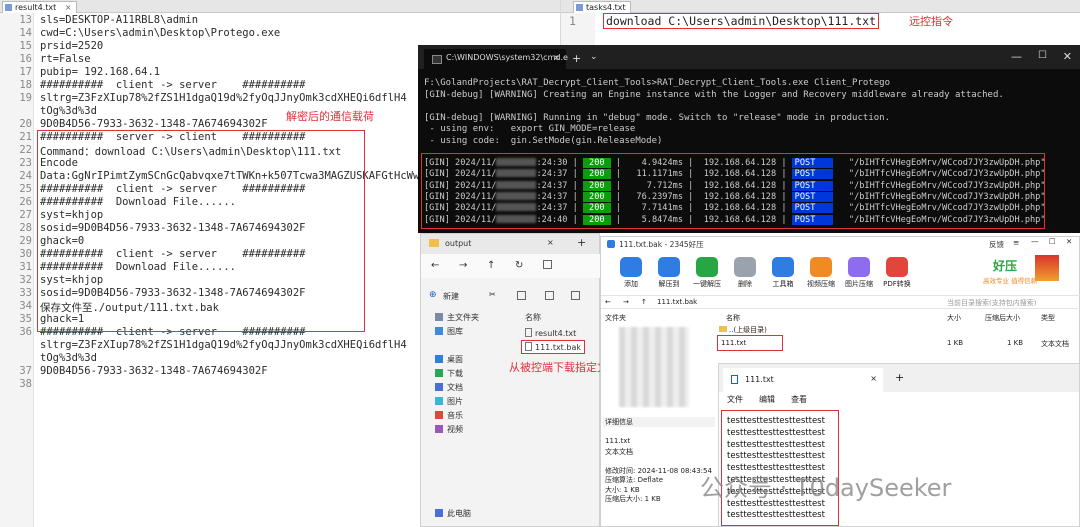 This screenshot has width=1080, height=527. Describe the element at coordinates (25, 85) in the screenshot. I see `line-number: 18` at that location.